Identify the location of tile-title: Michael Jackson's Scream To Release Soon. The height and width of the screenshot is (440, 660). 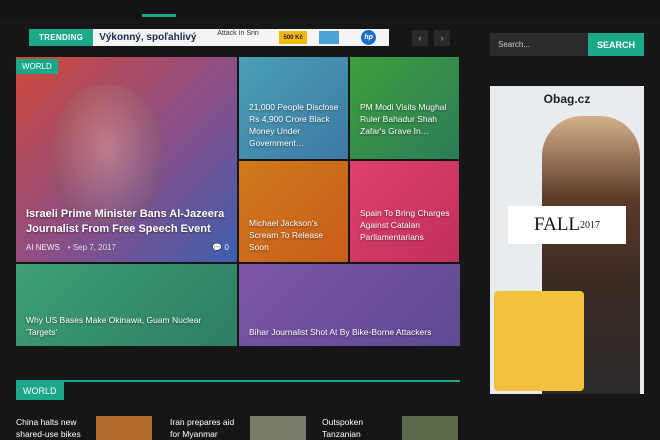
(297, 235).